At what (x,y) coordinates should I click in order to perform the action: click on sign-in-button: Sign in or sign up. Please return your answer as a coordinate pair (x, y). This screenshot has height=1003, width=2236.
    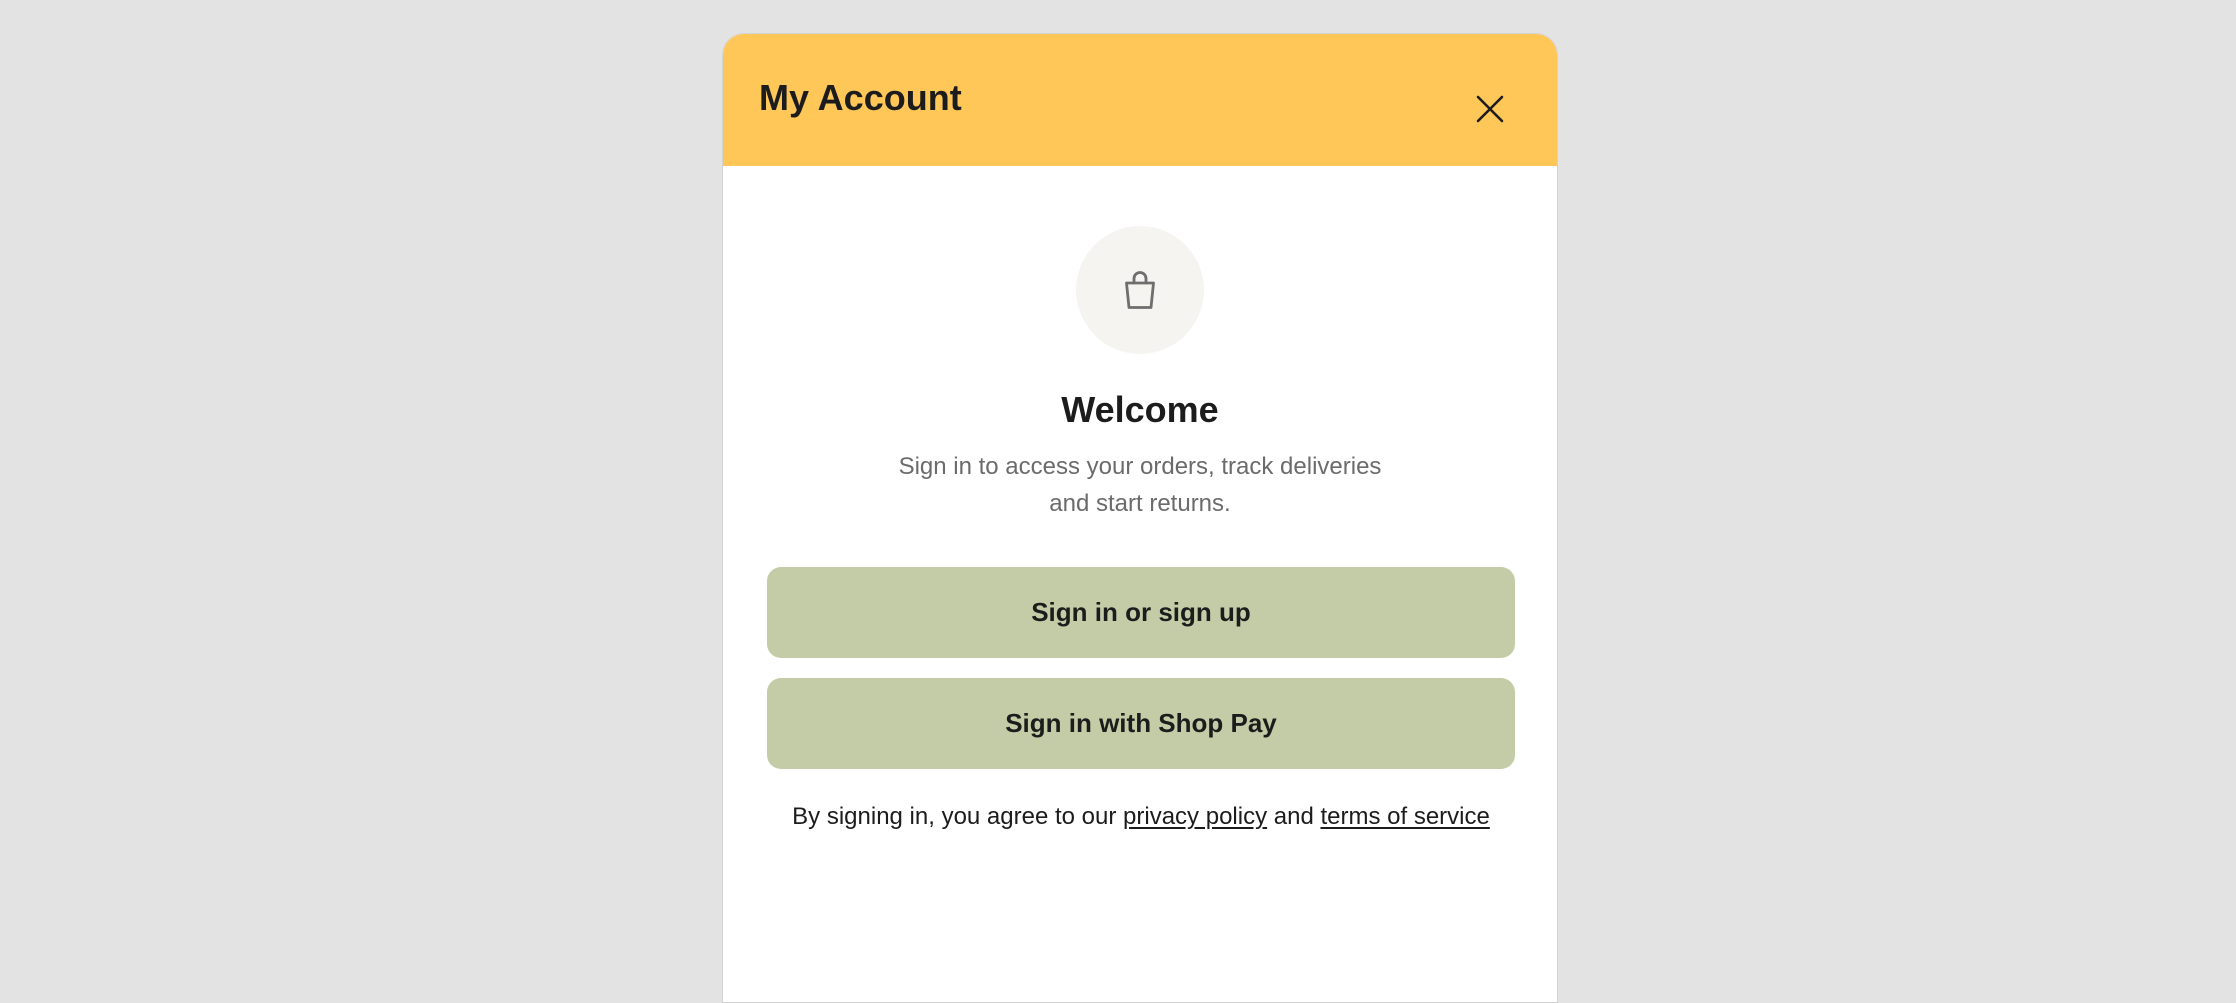
    Looking at the image, I should click on (1141, 612).